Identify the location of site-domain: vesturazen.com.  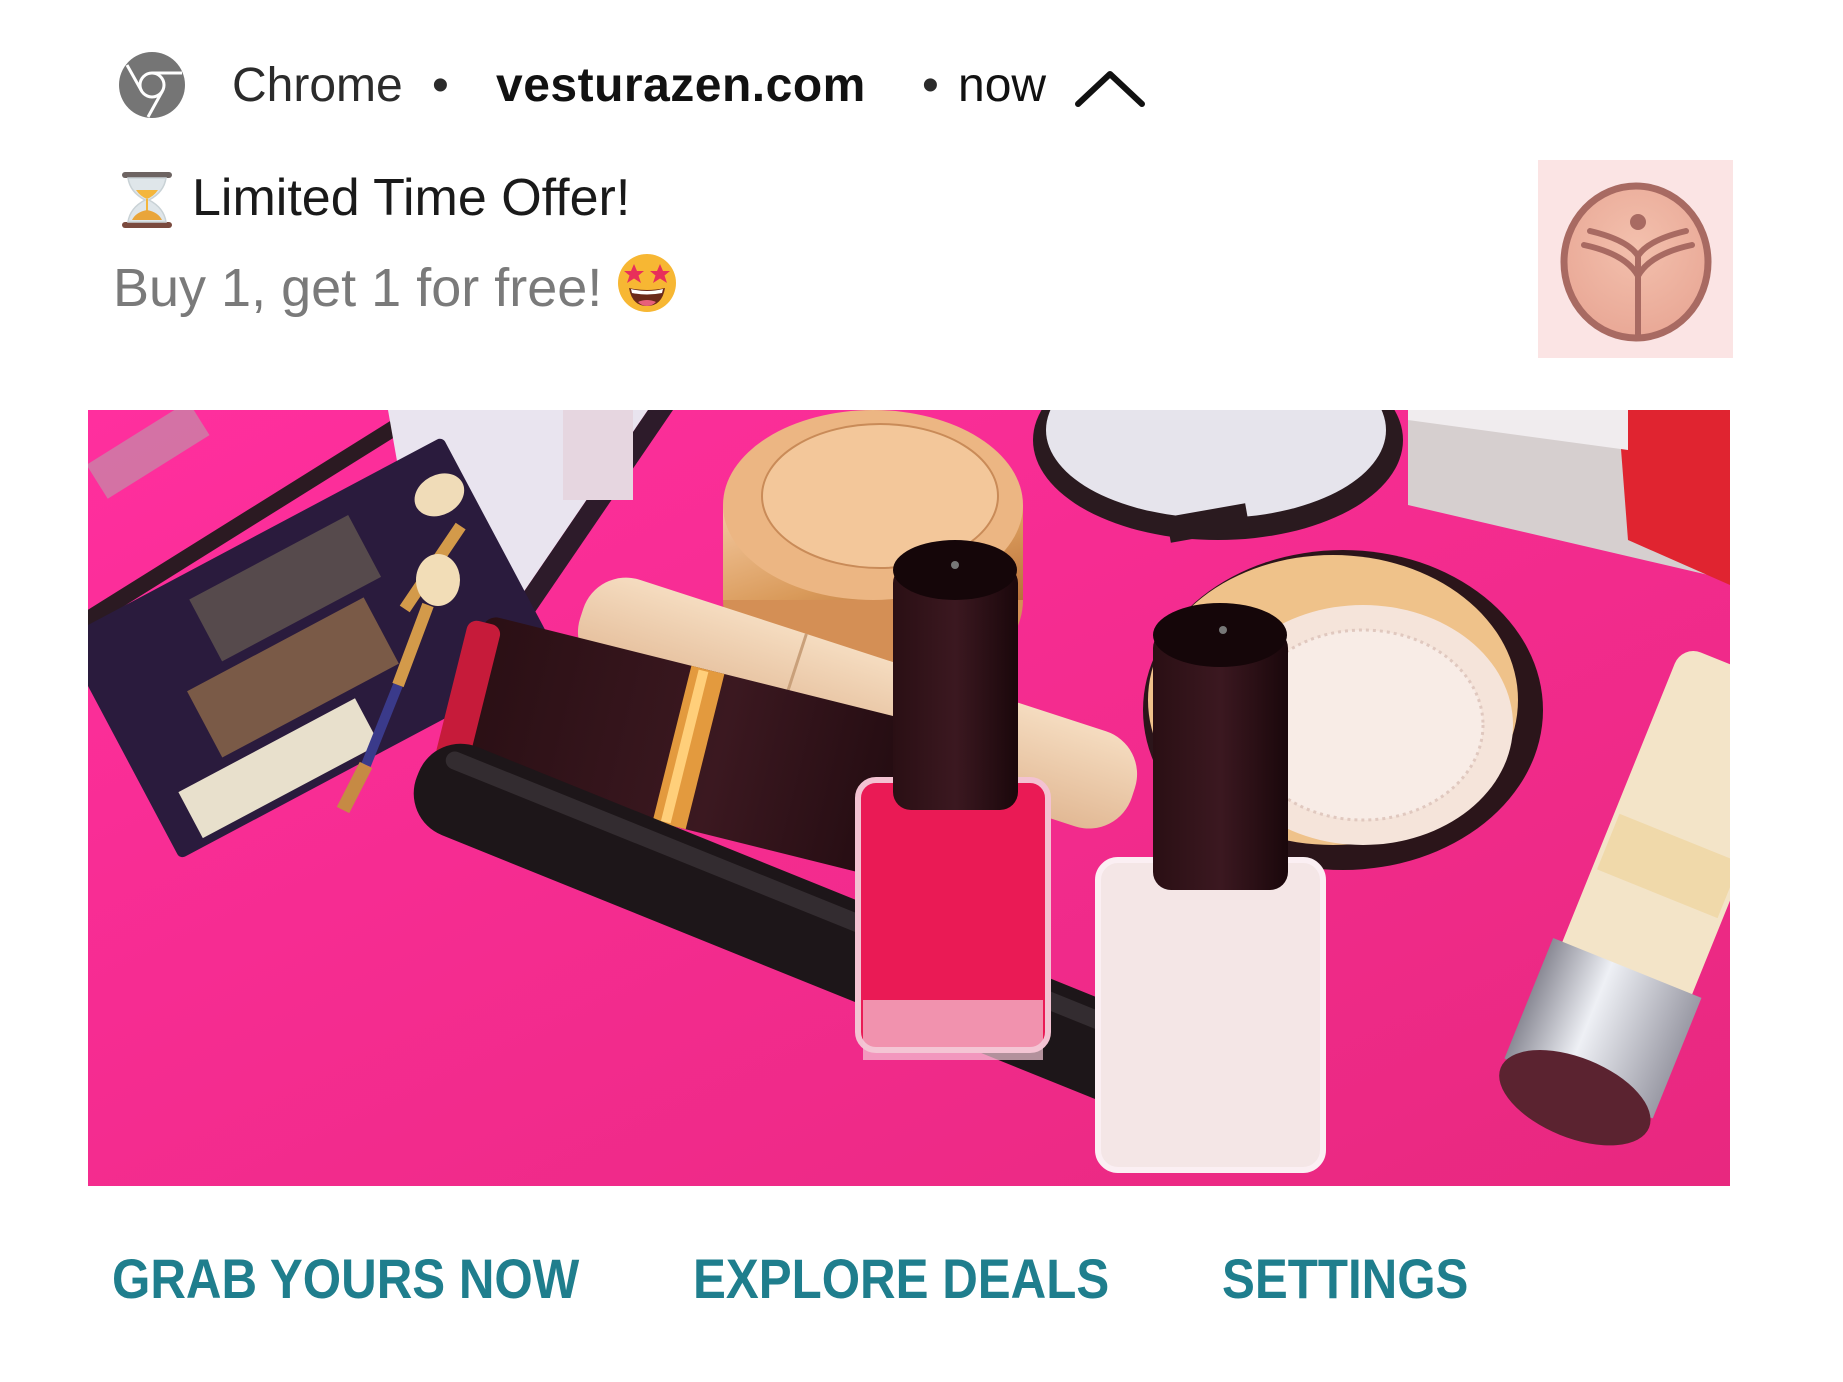
(681, 85).